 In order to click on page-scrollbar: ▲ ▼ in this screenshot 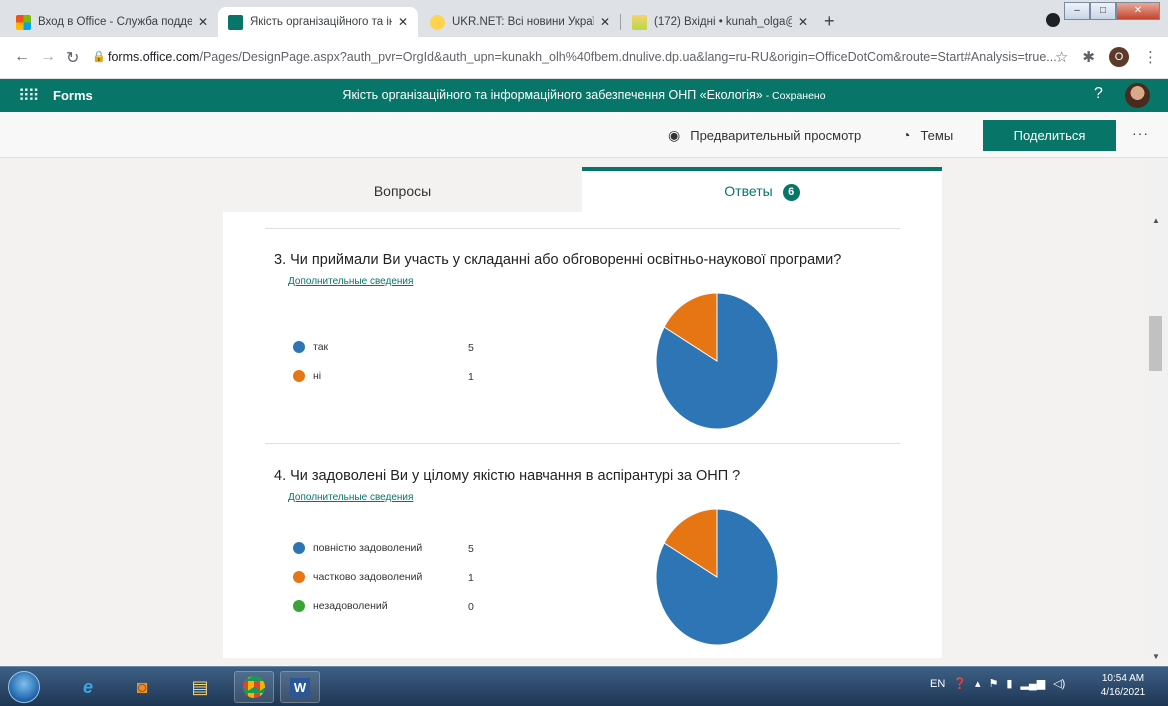, I will do `click(1156, 409)`.